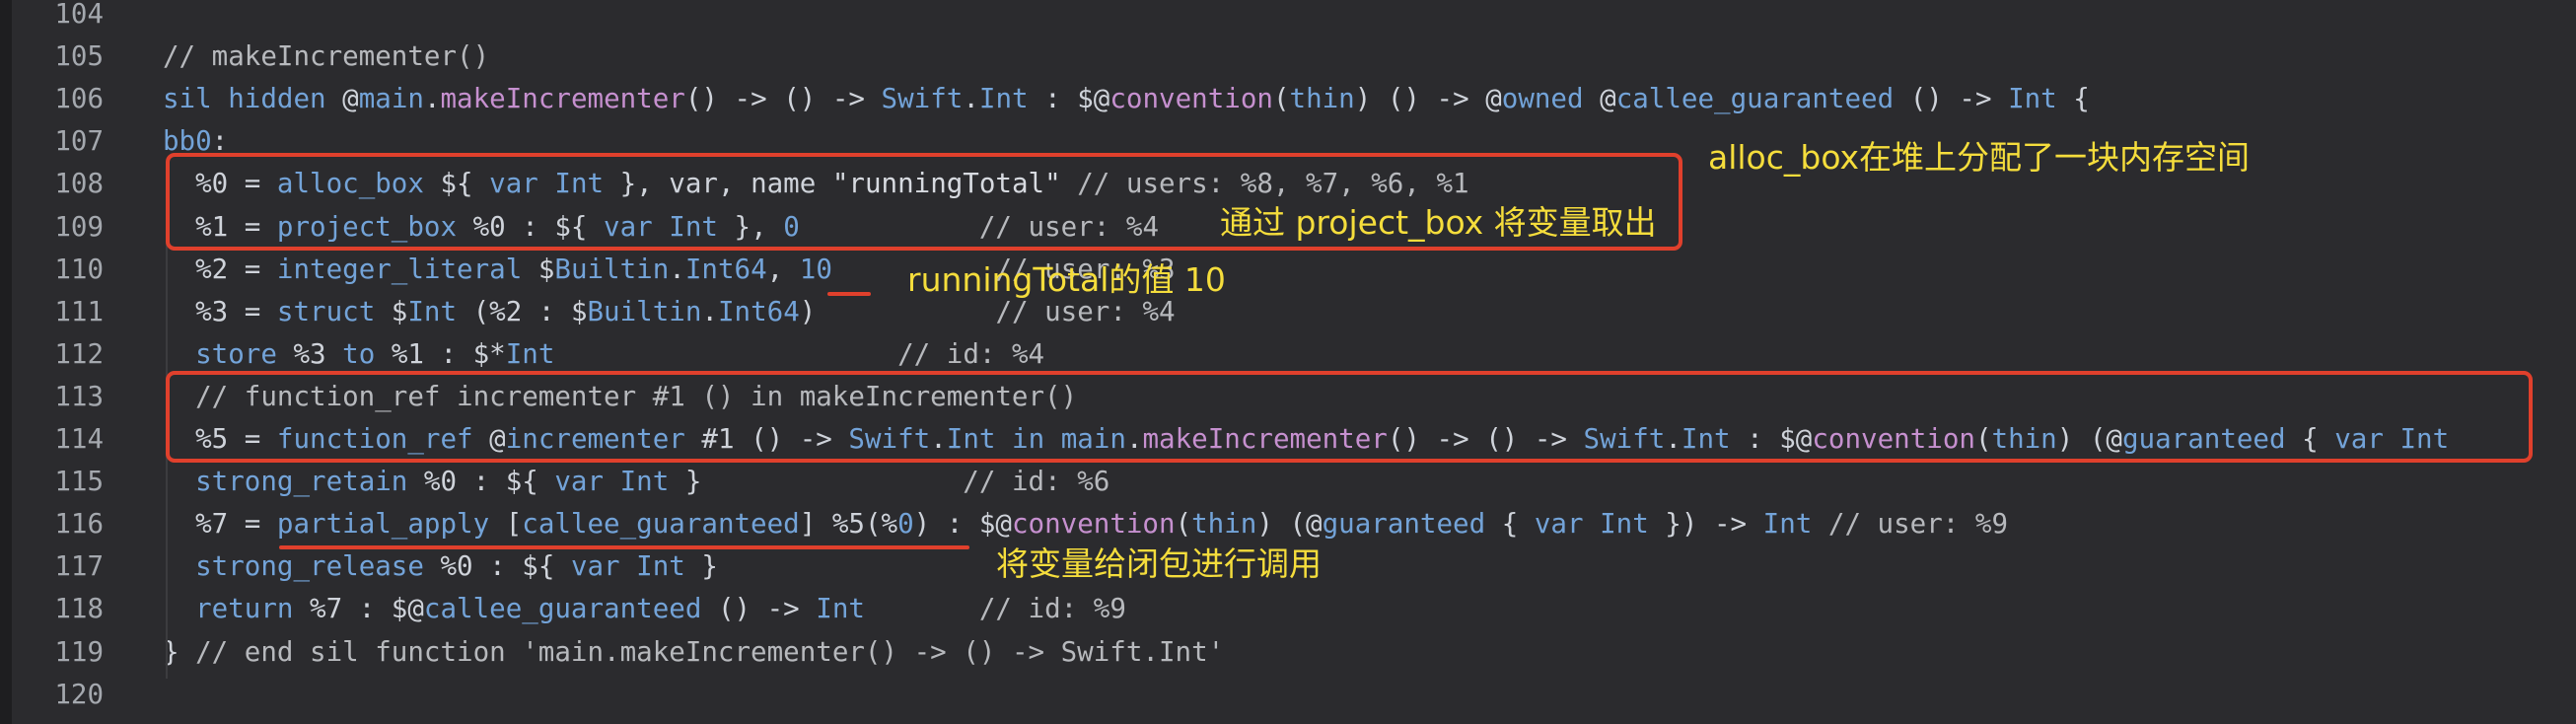  Describe the element at coordinates (1066, 279) in the screenshot. I see `annotation-running-total: runningTotal的值 10` at that location.